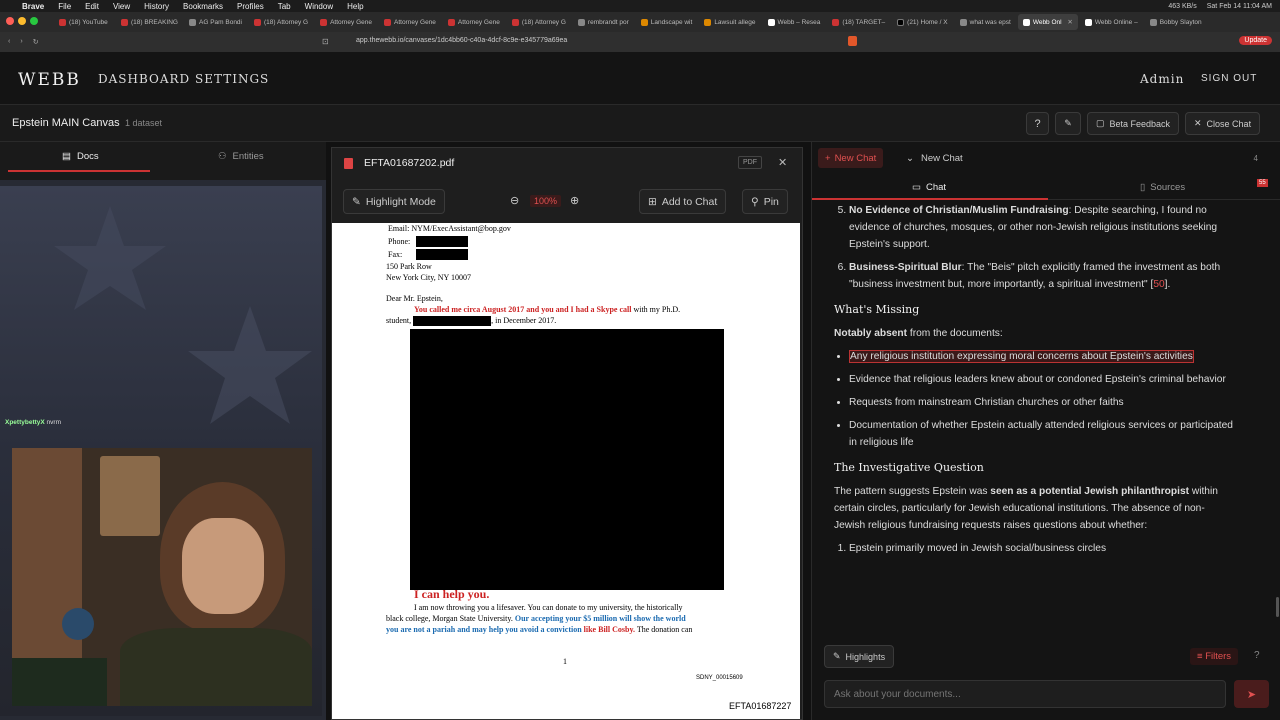 Image resolution: width=1280 pixels, height=720 pixels. What do you see at coordinates (683, 201) in the screenshot?
I see `add-to-chat-button: ⊞ Add to Chat` at bounding box center [683, 201].